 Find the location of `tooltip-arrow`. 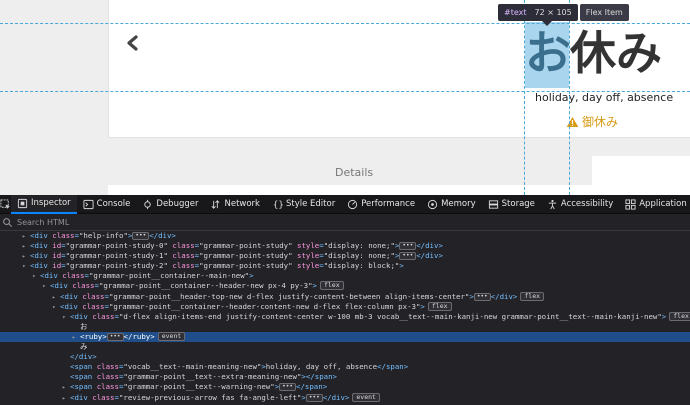

tooltip-arrow is located at coordinates (547, 23).